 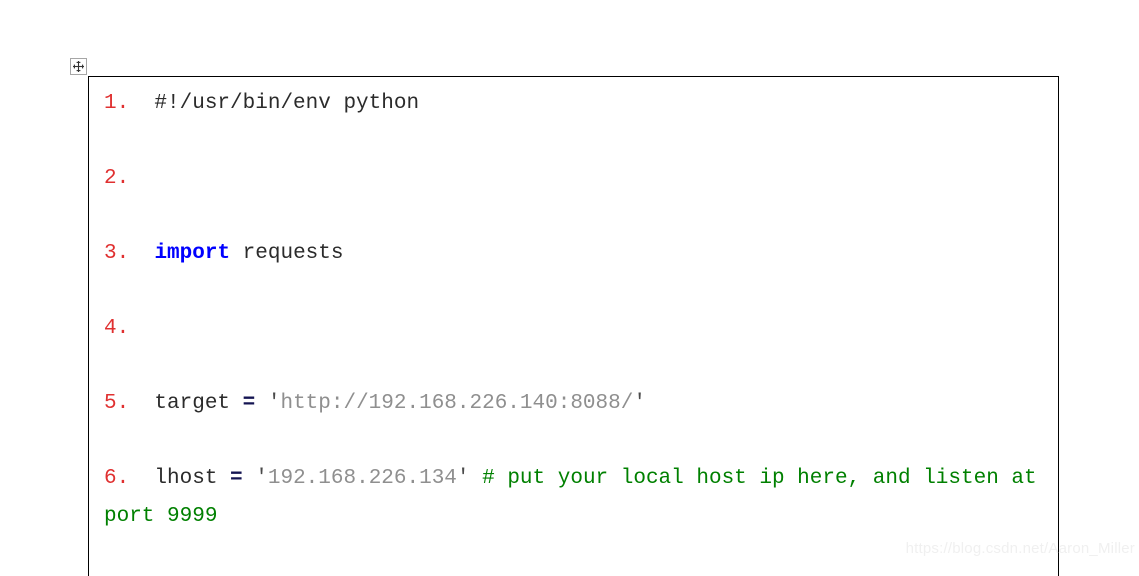 What do you see at coordinates (286, 253) in the screenshot?
I see `code-token-plain: requests` at bounding box center [286, 253].